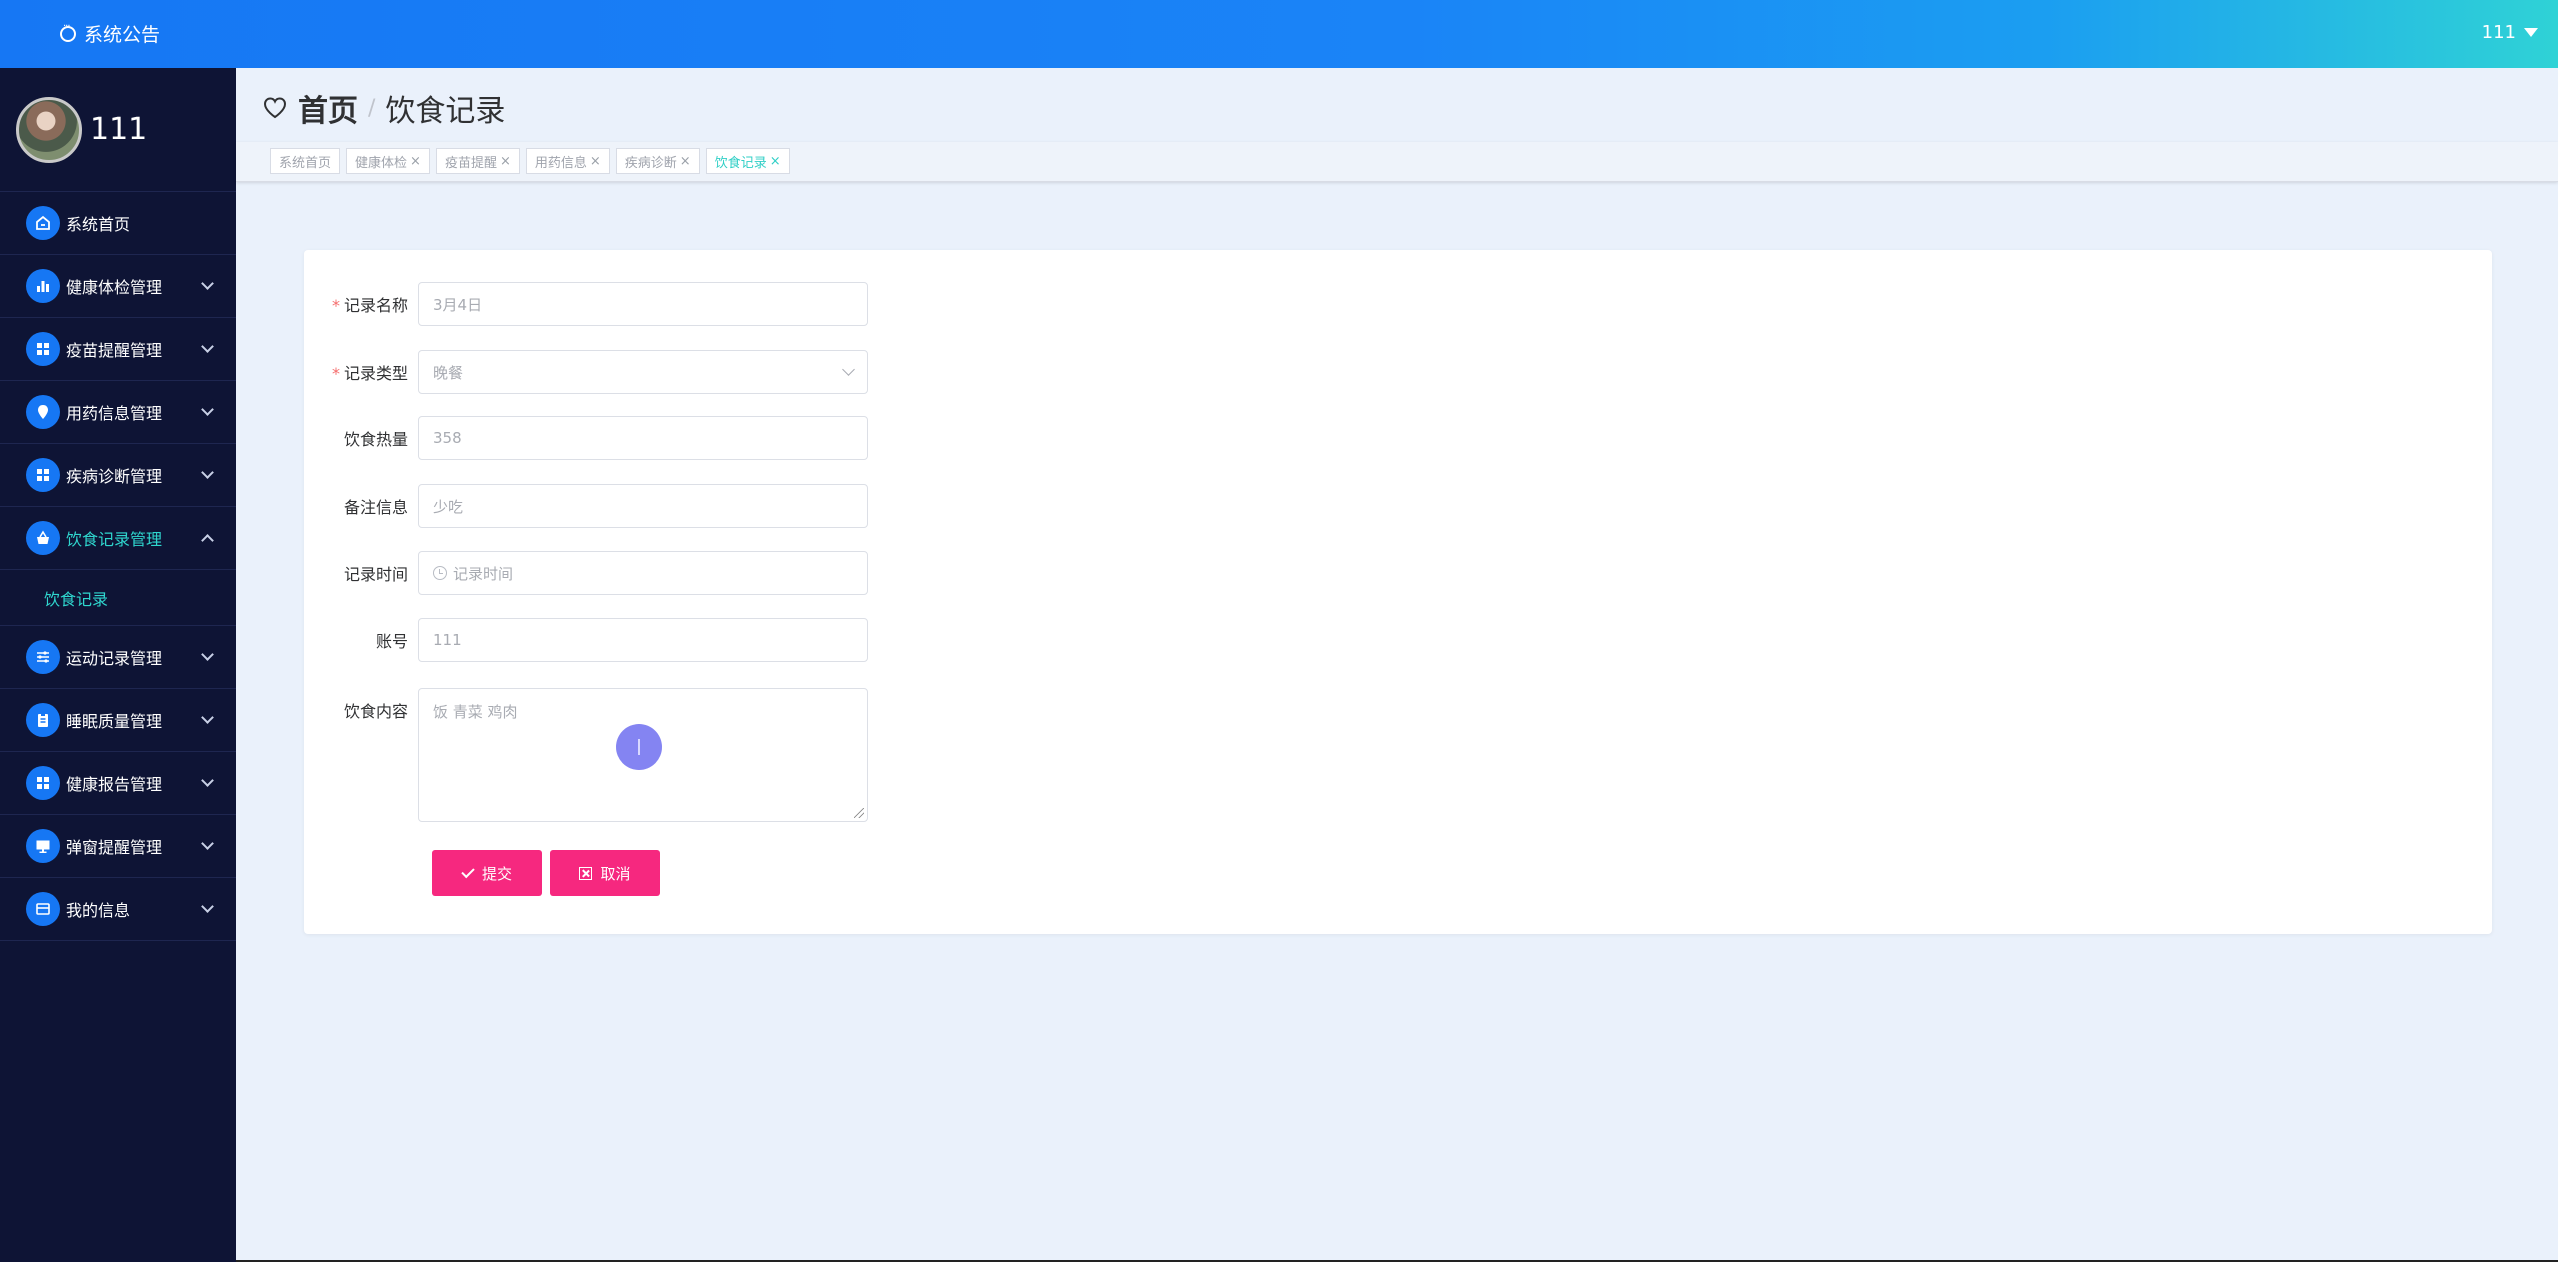 The image size is (2558, 1262). What do you see at coordinates (375, 439) in the screenshot?
I see `calories-label: 饮食热量` at bounding box center [375, 439].